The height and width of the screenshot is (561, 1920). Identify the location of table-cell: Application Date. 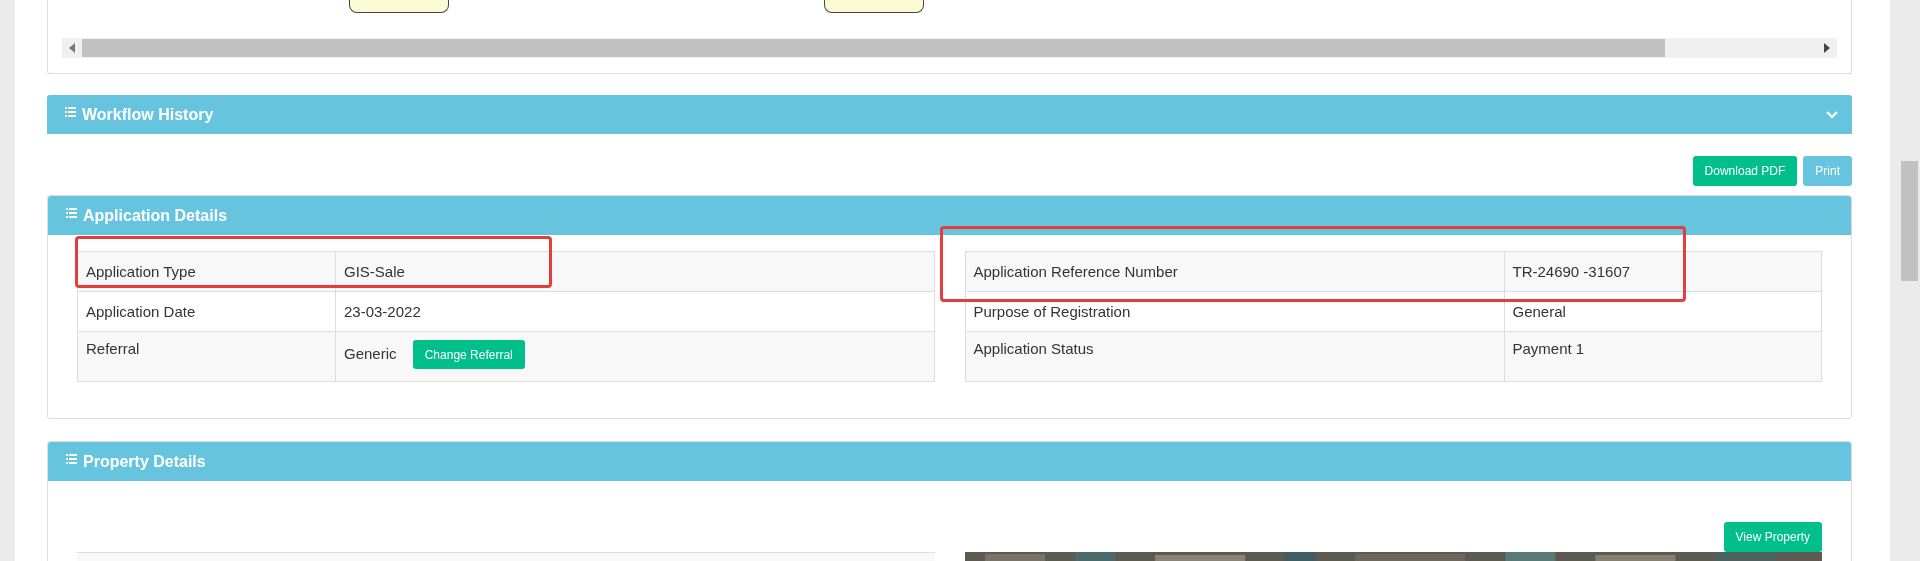
(206, 311).